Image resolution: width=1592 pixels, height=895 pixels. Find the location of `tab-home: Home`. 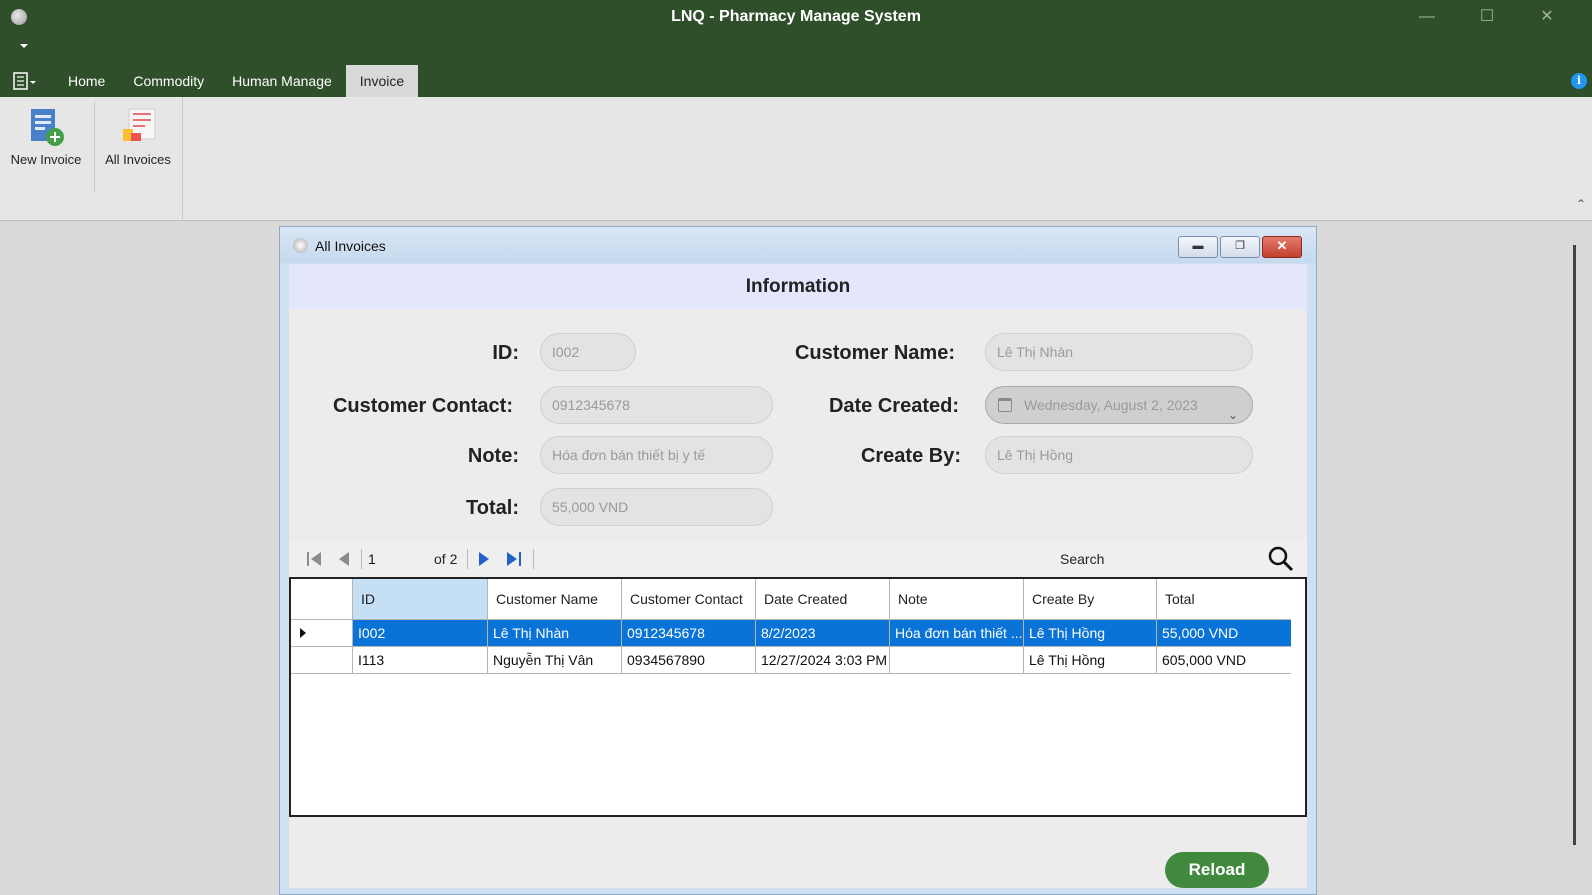

tab-home: Home is located at coordinates (86, 81).